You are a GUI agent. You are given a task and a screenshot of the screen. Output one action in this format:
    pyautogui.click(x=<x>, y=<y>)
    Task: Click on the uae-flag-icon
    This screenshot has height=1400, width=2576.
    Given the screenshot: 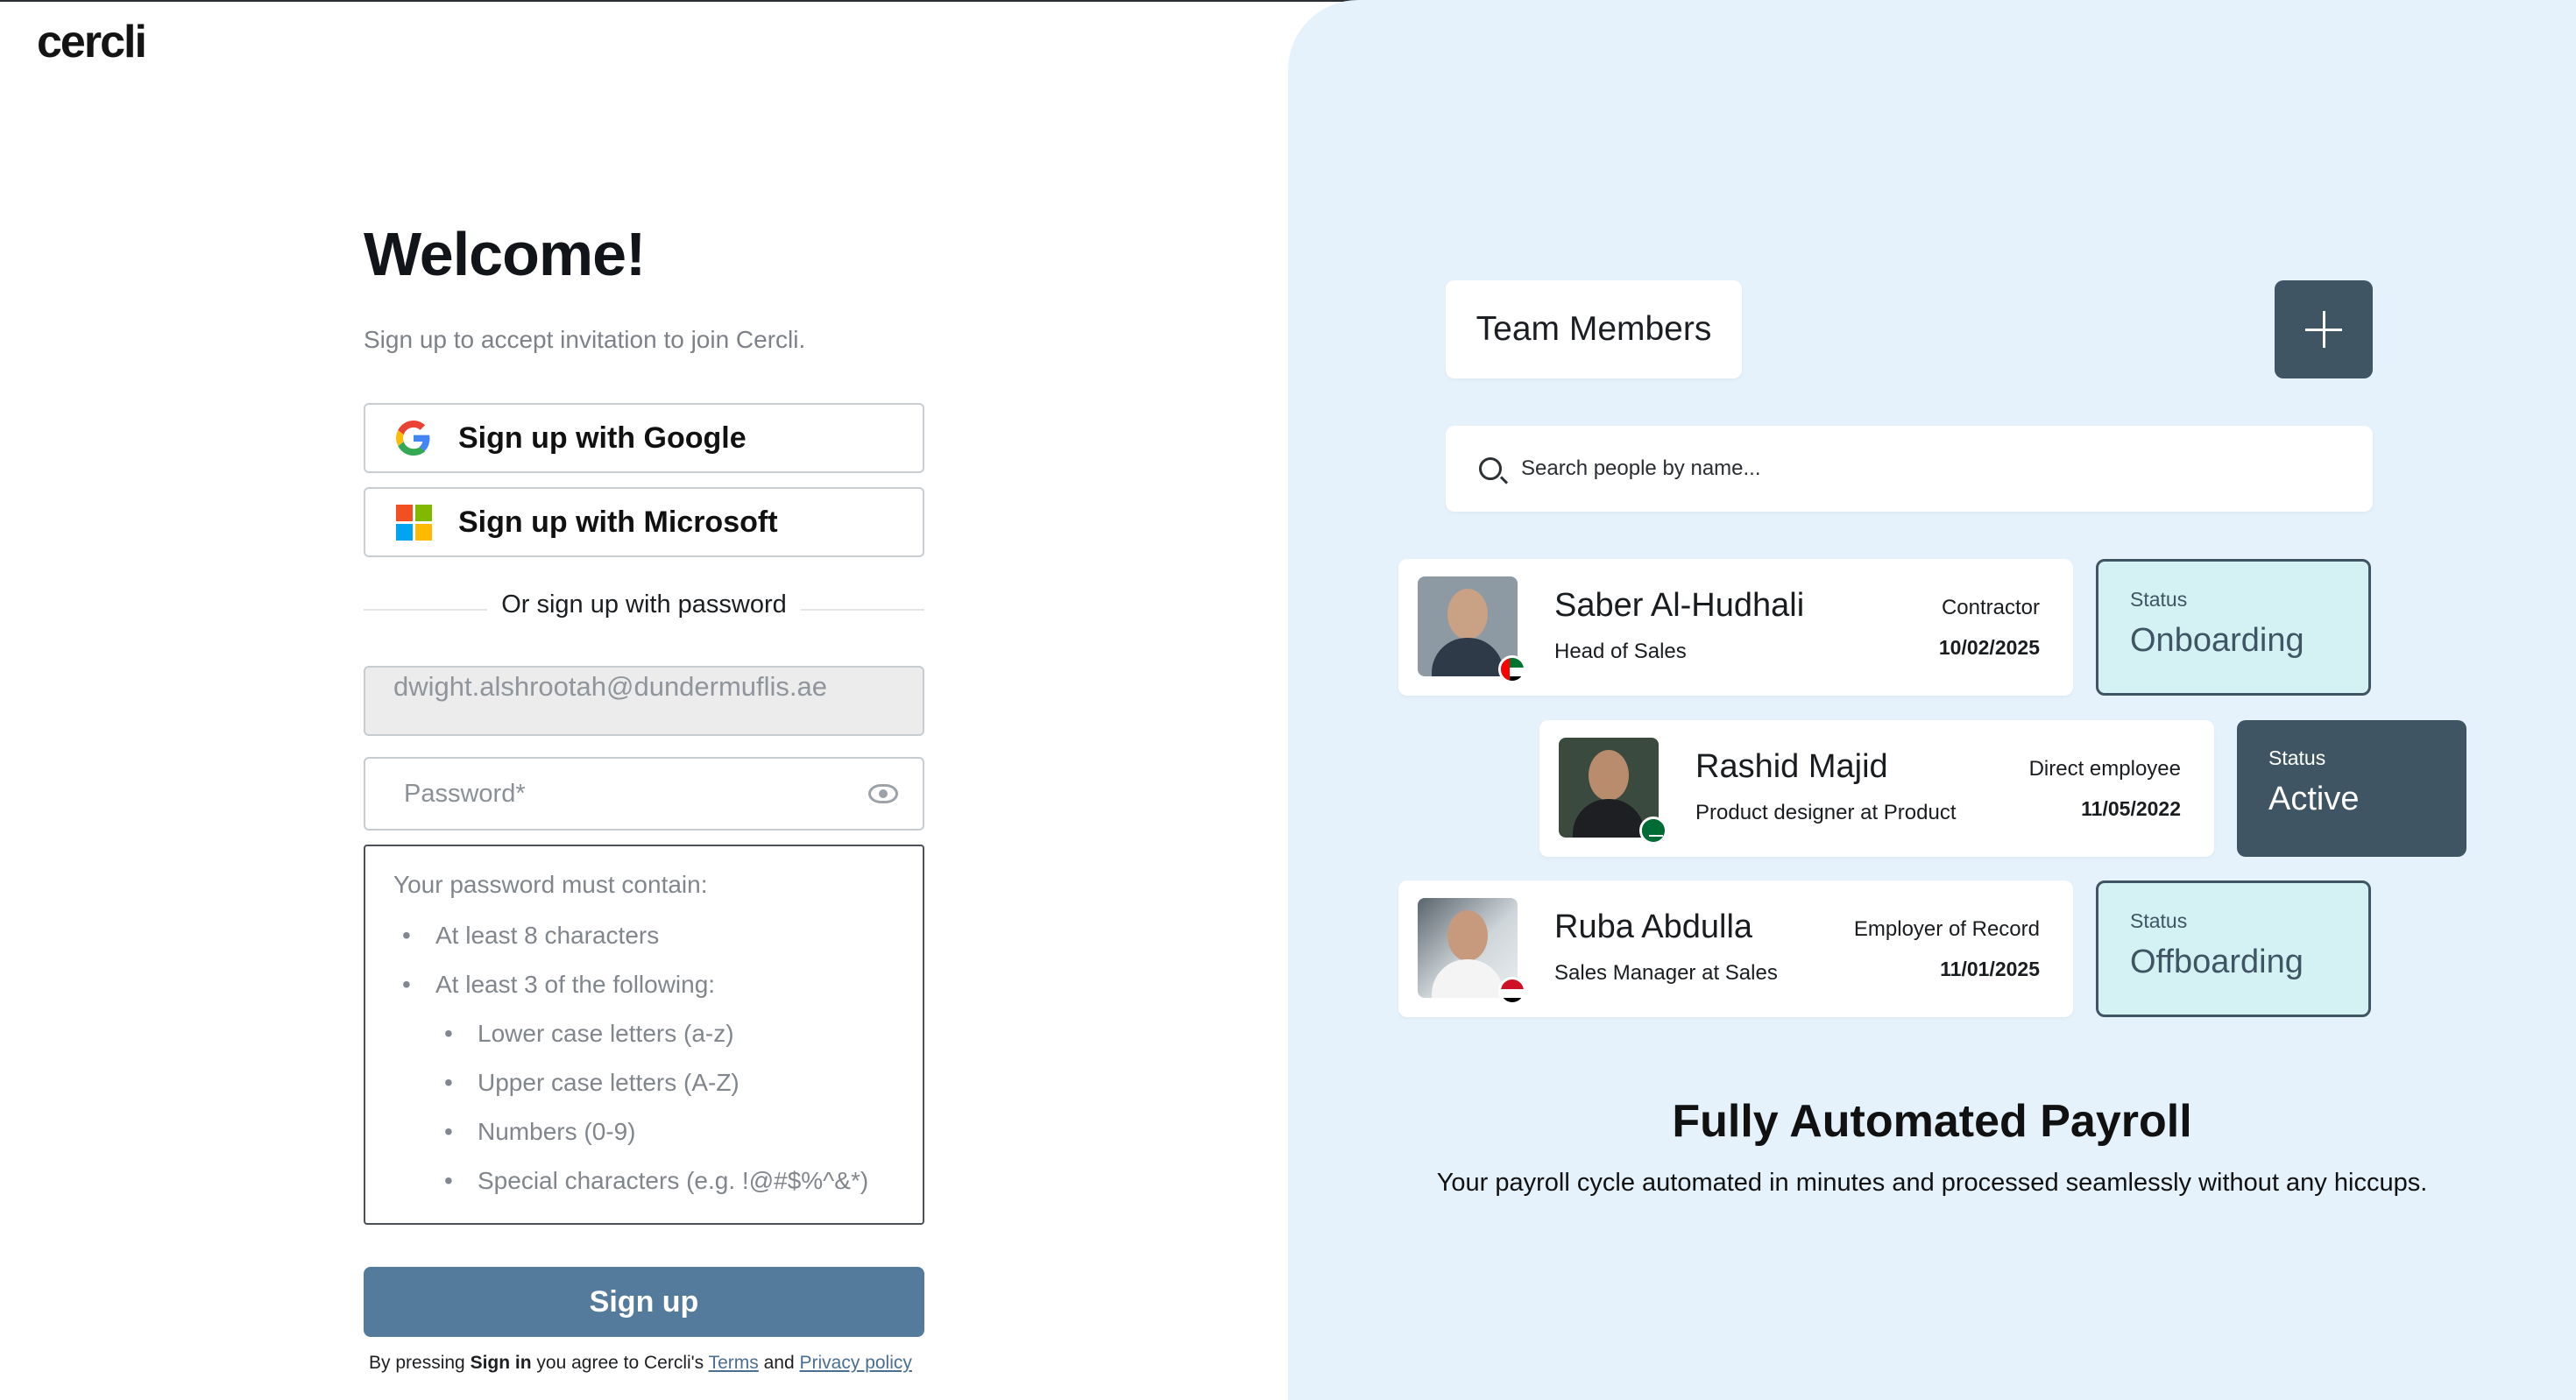 What is the action you would take?
    pyautogui.click(x=1512, y=669)
    